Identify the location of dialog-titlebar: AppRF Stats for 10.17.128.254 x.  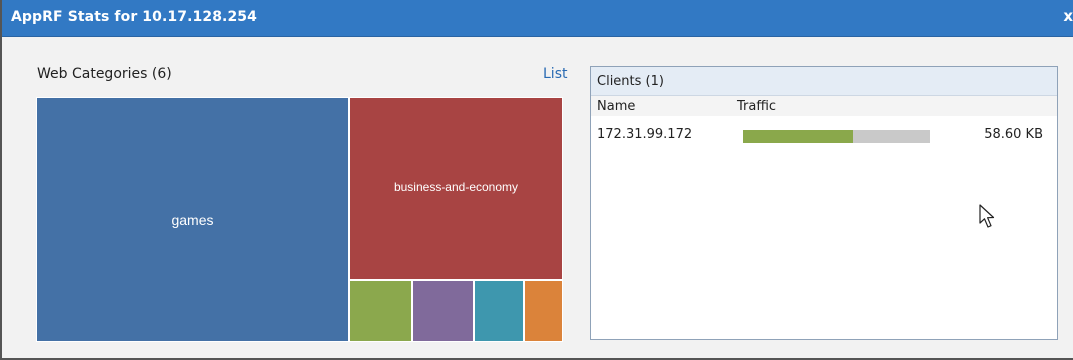
(537, 18).